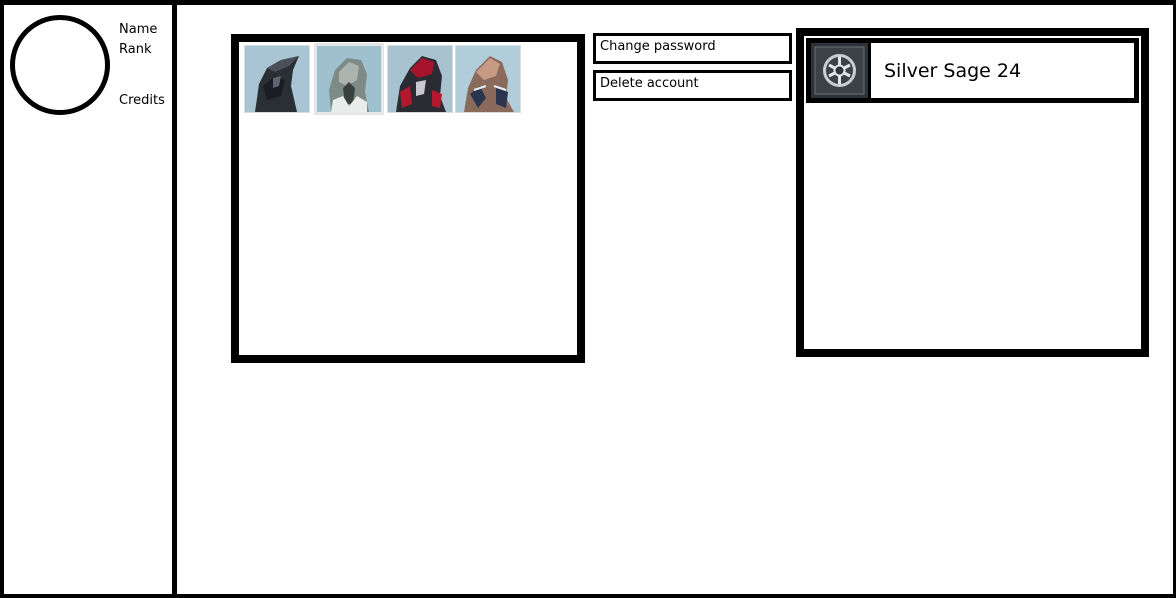 Image resolution: width=1176 pixels, height=598 pixels. I want to click on clan-list-item: Silver Sage 24, so click(972, 70).